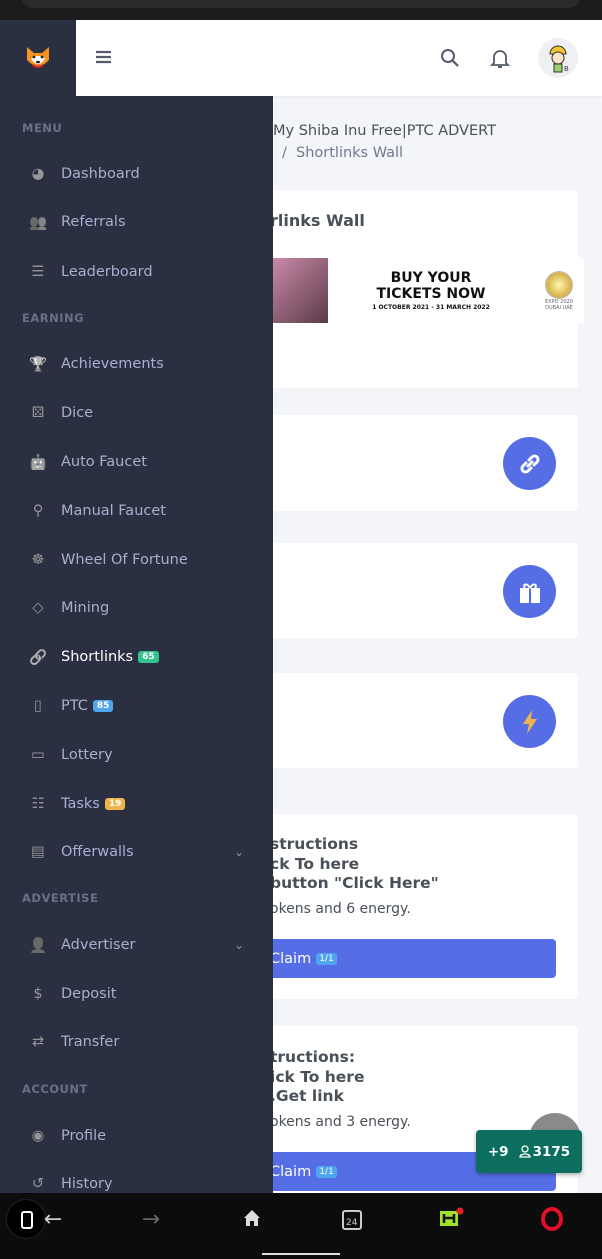  I want to click on user-circle-icon: ◉, so click(38, 1136).